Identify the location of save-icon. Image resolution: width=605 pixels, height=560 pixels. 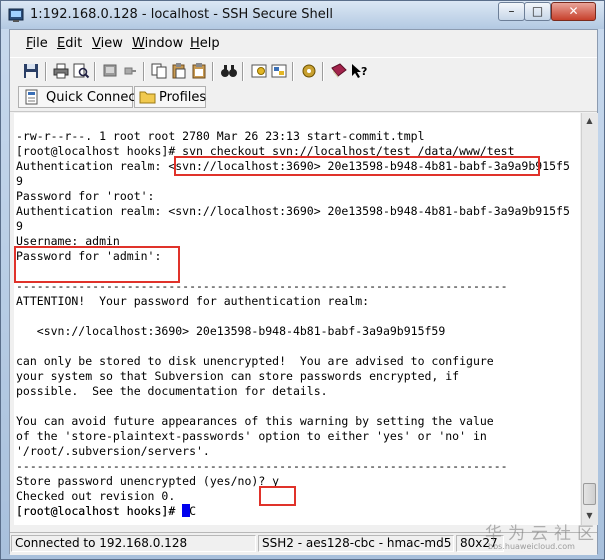
(31, 71).